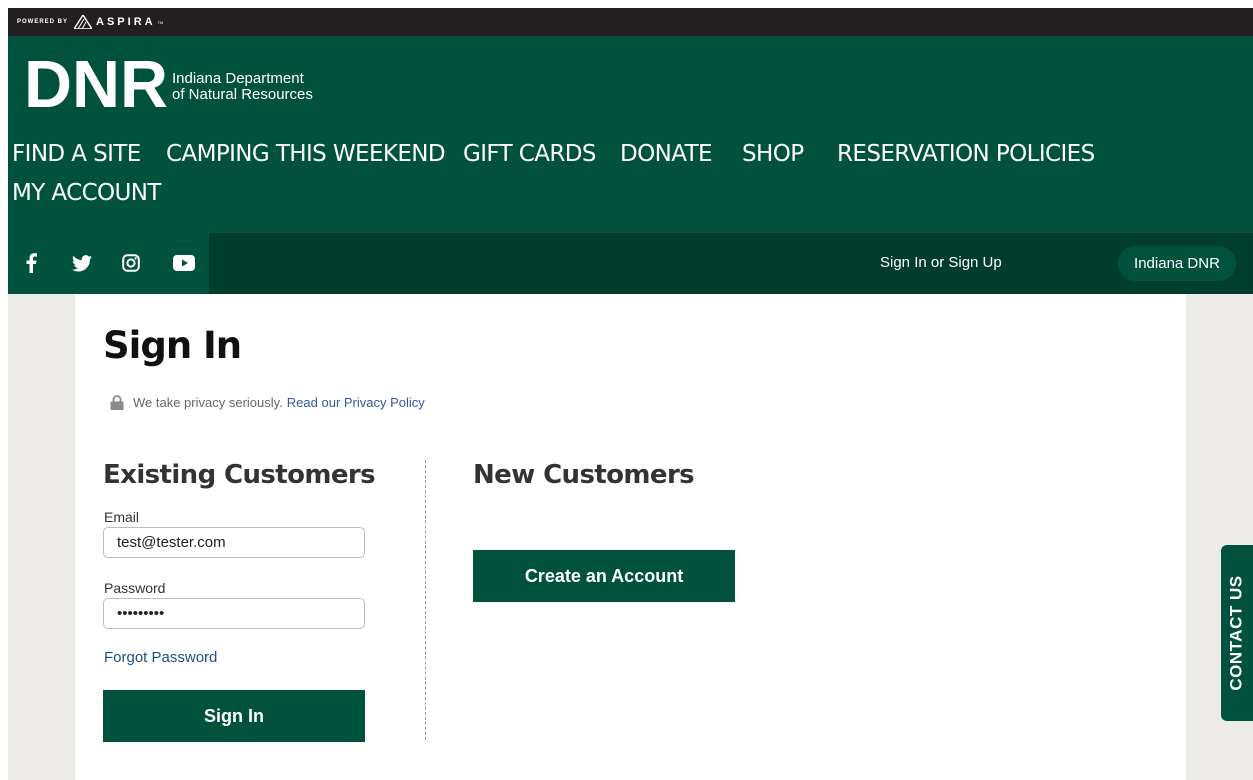 This screenshot has width=1253, height=780. I want to click on sign-in-button: Sign In, so click(234, 716).